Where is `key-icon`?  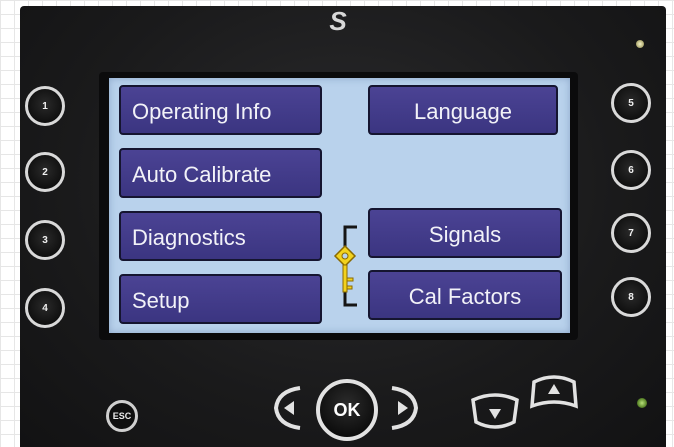 key-icon is located at coordinates (345, 268).